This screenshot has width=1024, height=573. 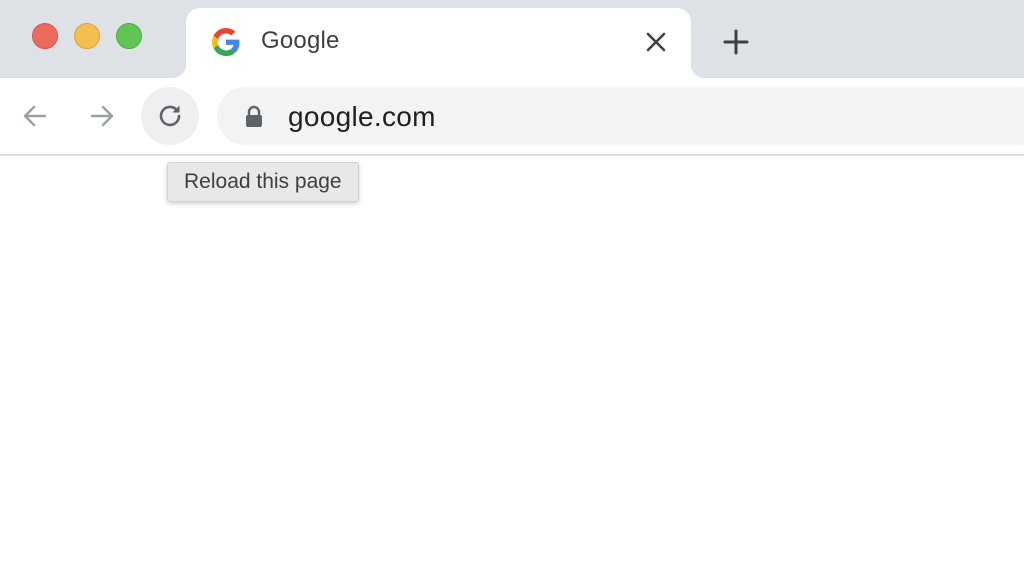 What do you see at coordinates (263, 182) in the screenshot?
I see `reload-tooltip: Reload this page` at bounding box center [263, 182].